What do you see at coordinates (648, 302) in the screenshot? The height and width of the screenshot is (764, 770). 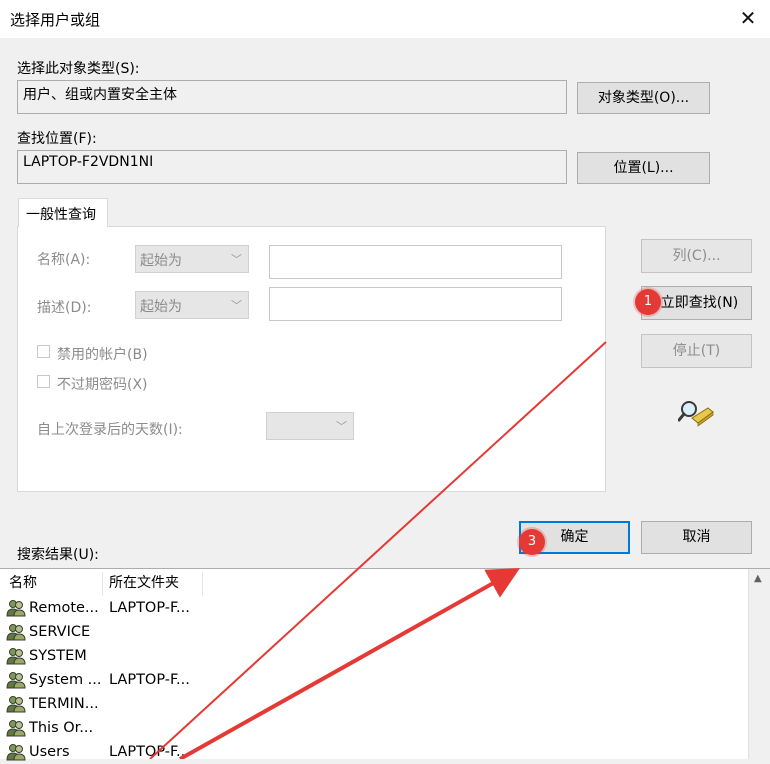 I see `step-badge-1: 1` at bounding box center [648, 302].